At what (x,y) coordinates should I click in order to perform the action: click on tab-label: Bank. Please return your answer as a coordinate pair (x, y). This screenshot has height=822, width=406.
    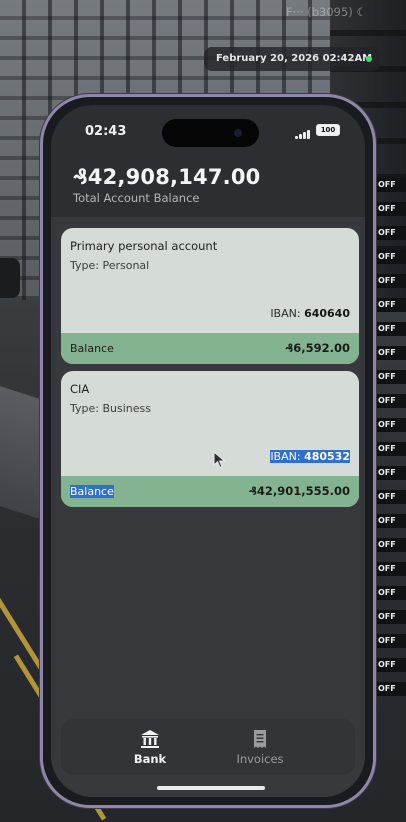
    Looking at the image, I should click on (150, 759).